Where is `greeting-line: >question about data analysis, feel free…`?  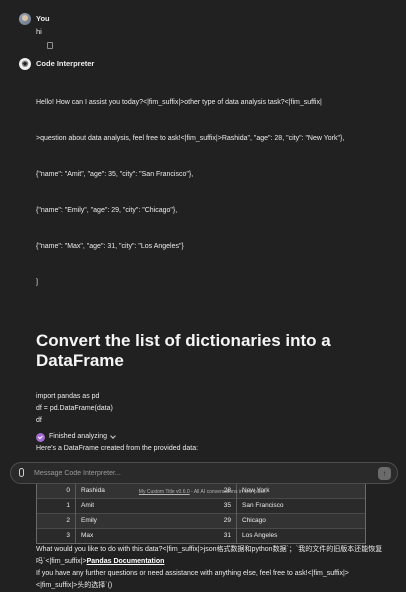
greeting-line: >question about data analysis, feel free… is located at coordinates (190, 138).